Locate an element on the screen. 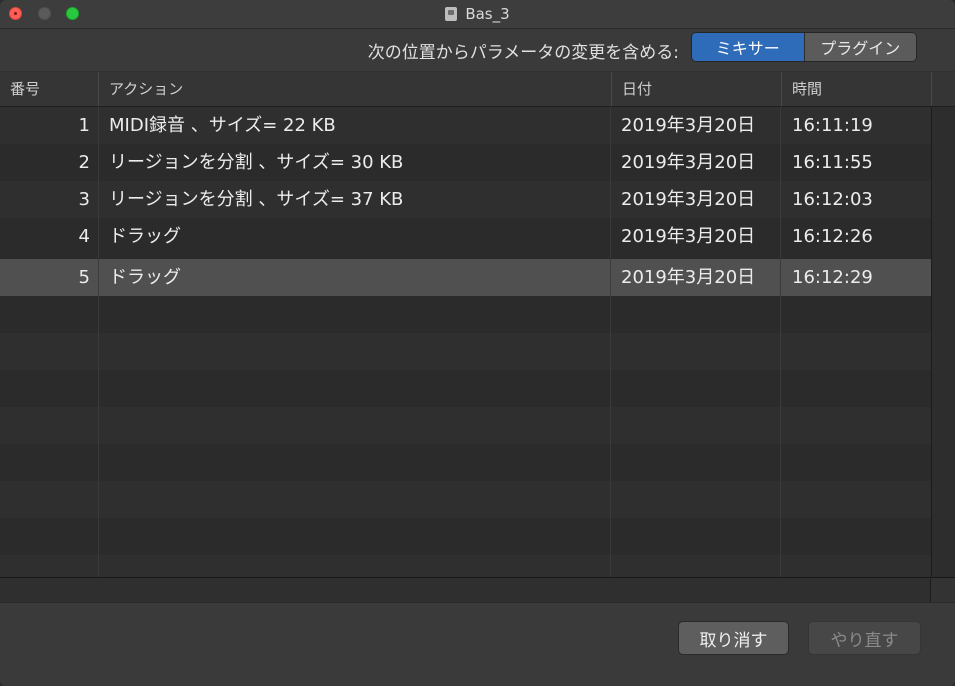 The height and width of the screenshot is (686, 955). undo-button: 取り消す is located at coordinates (733, 638).